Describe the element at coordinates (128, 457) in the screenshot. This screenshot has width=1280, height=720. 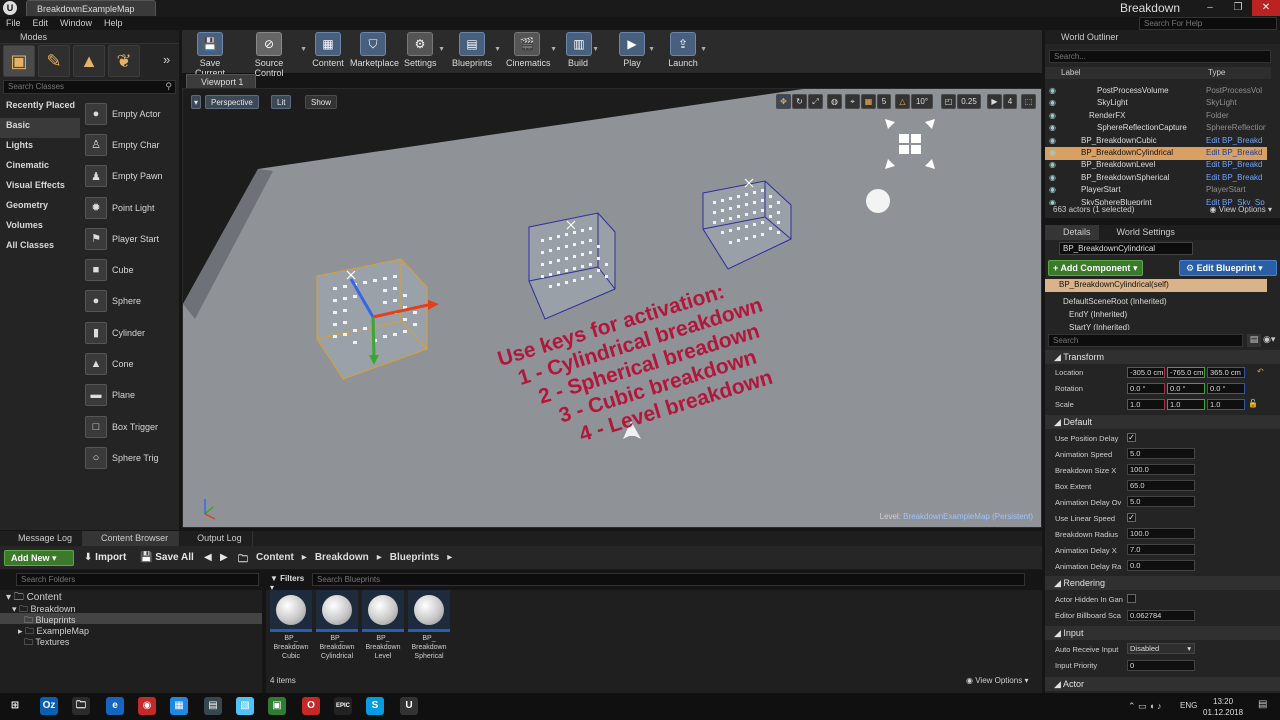
I see `place-item-sphere-trigger: ○ Sphere Trig` at that location.